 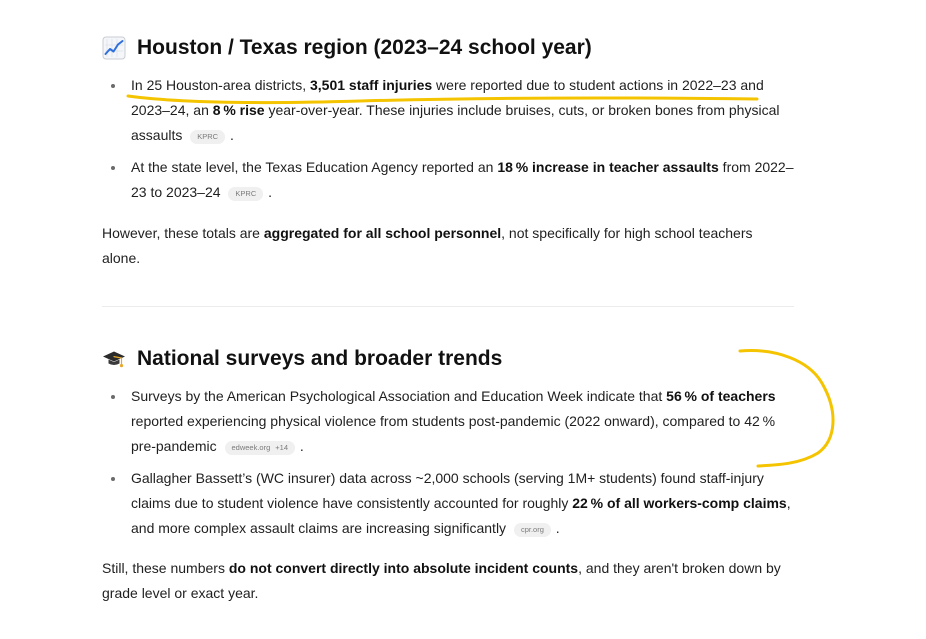 I want to click on bold-text: 8 % rise, so click(x=238, y=110).